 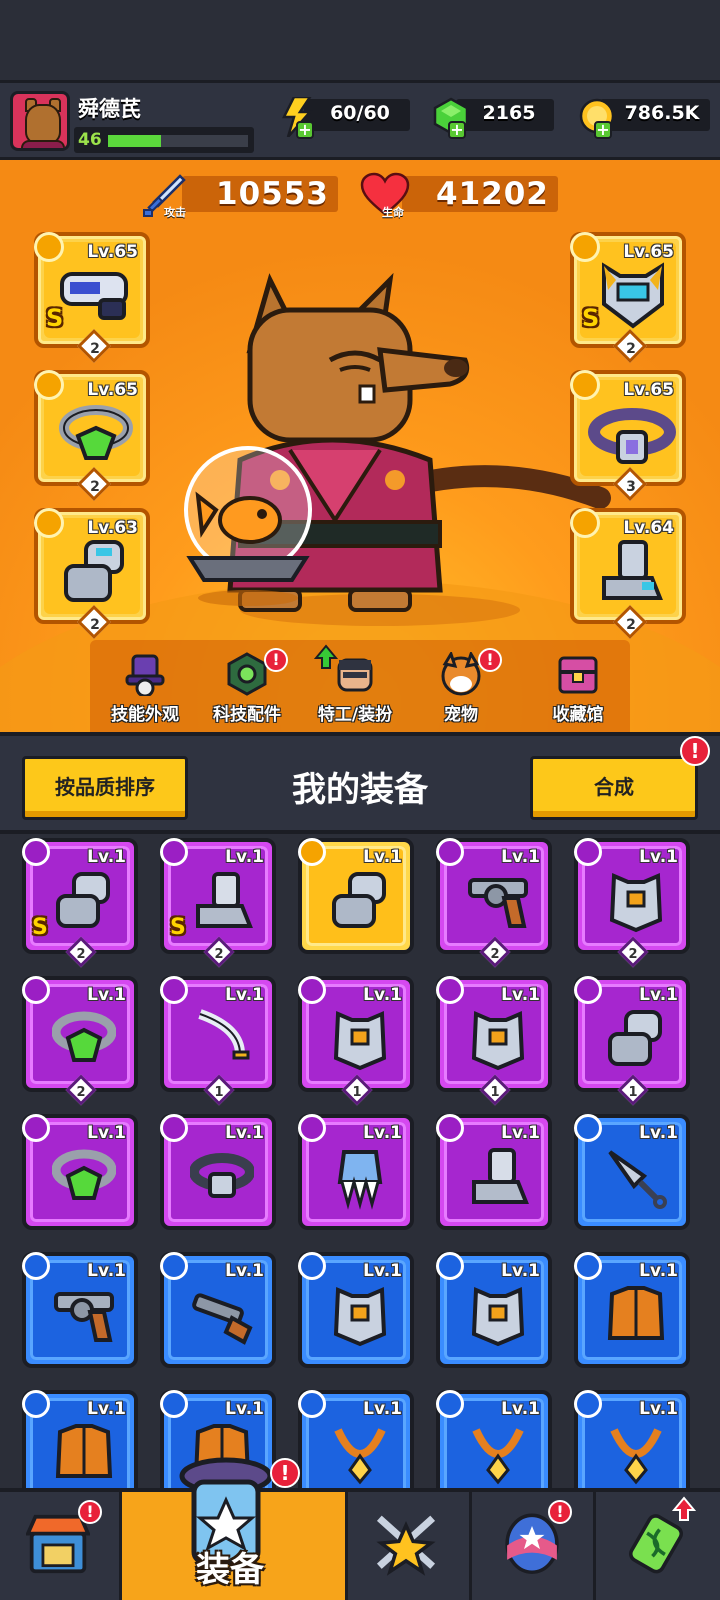 I want to click on chest-icon, so click(x=578, y=675).